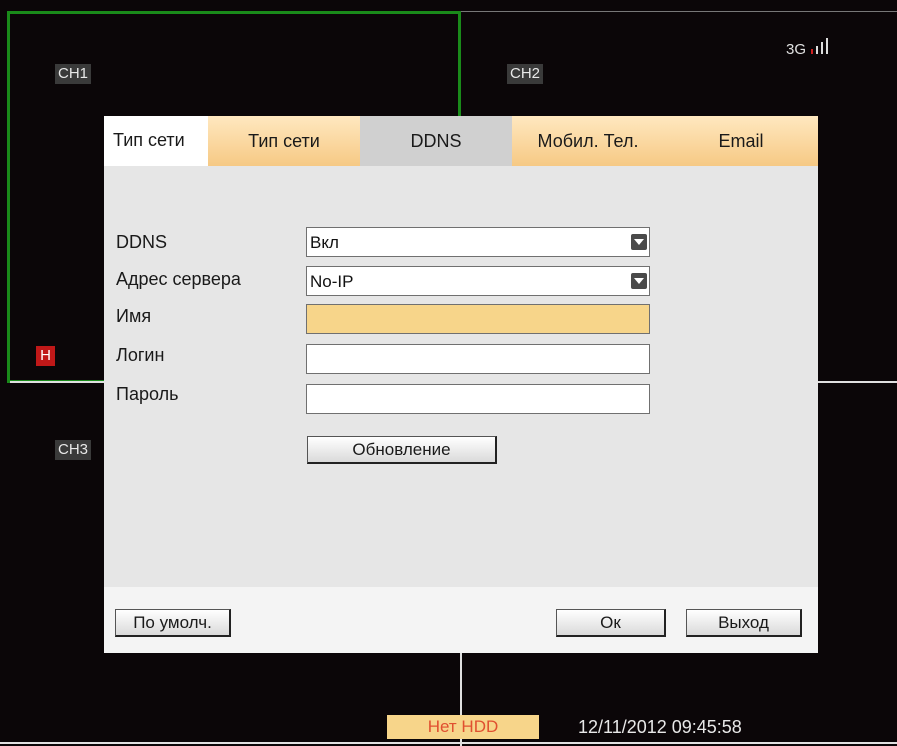 The height and width of the screenshot is (746, 897). What do you see at coordinates (857, 382) in the screenshot?
I see `grid-divider-horizontal-right` at bounding box center [857, 382].